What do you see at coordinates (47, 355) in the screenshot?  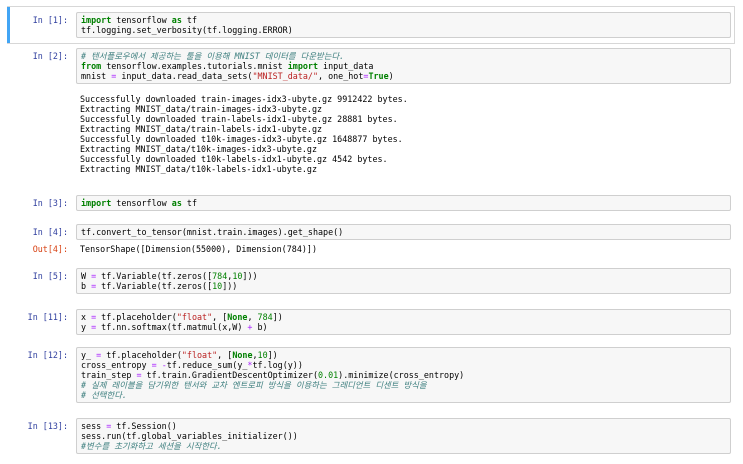 I see `input-prompt: In [12]:` at bounding box center [47, 355].